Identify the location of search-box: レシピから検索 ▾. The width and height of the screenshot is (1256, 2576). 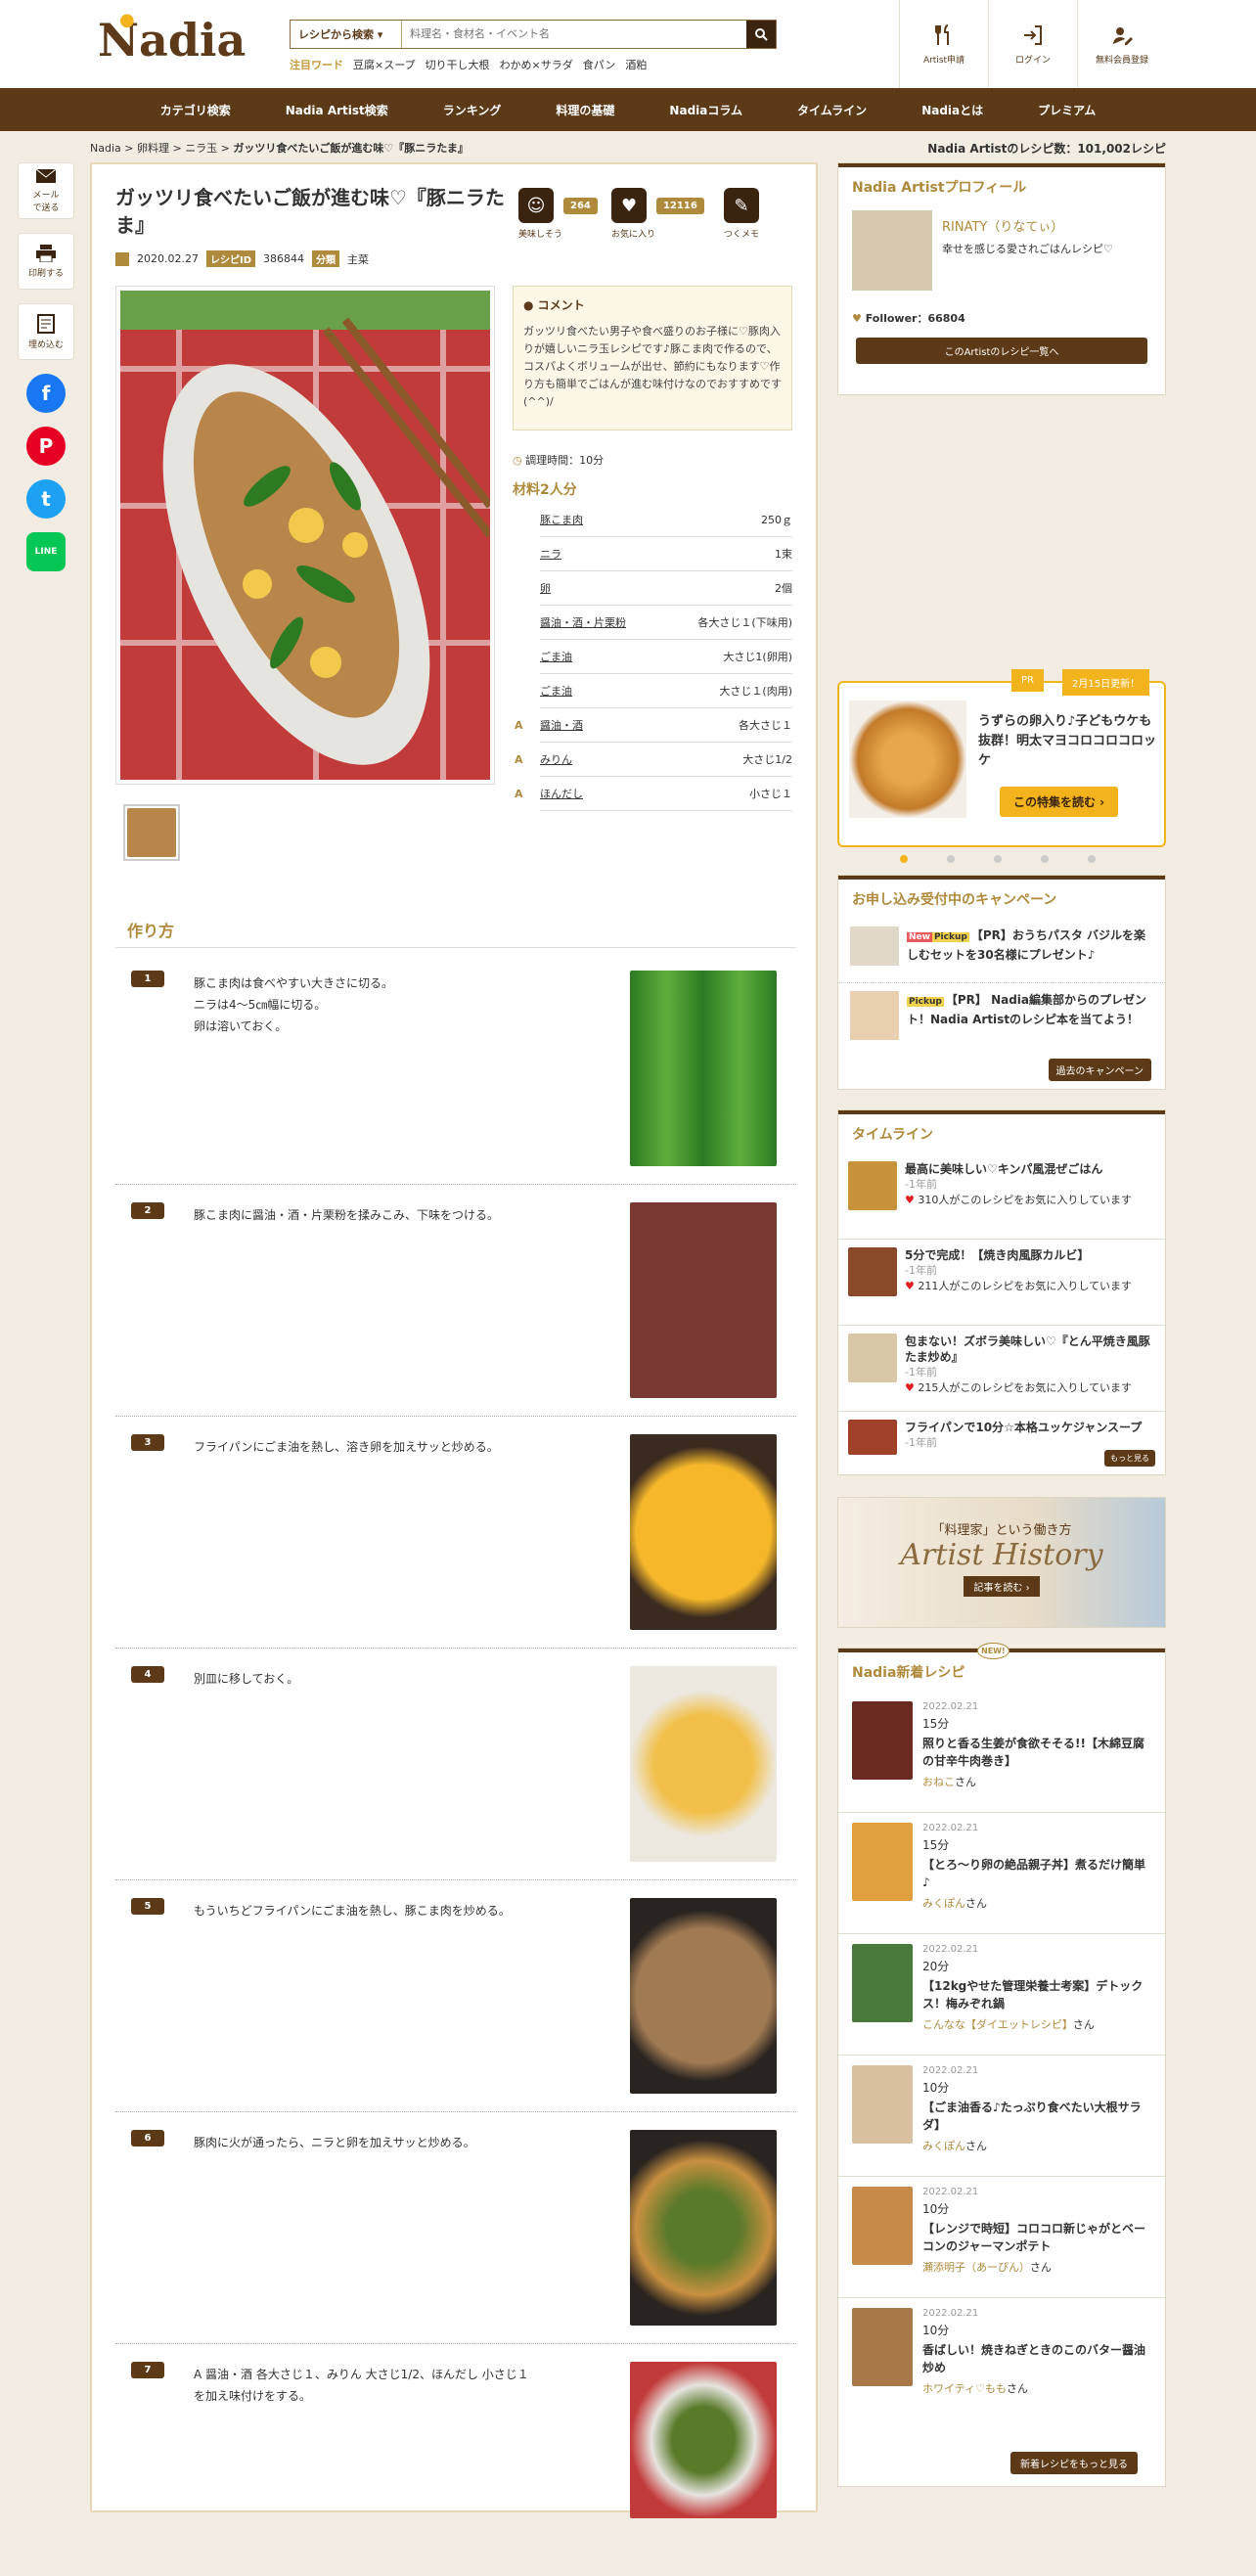
(533, 34).